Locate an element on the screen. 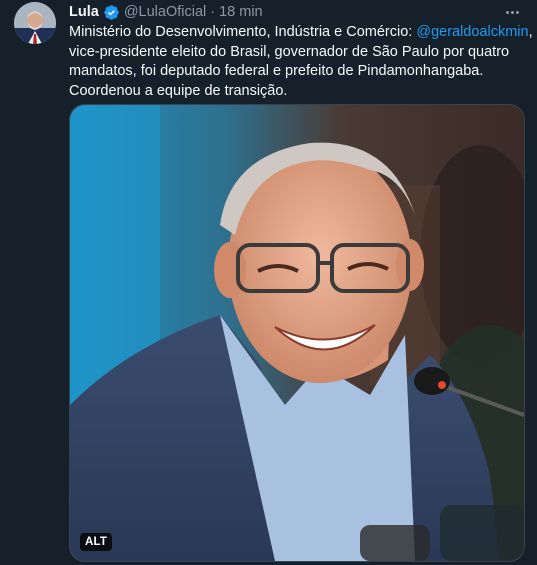 The height and width of the screenshot is (565, 537). more-options-button is located at coordinates (512, 12).